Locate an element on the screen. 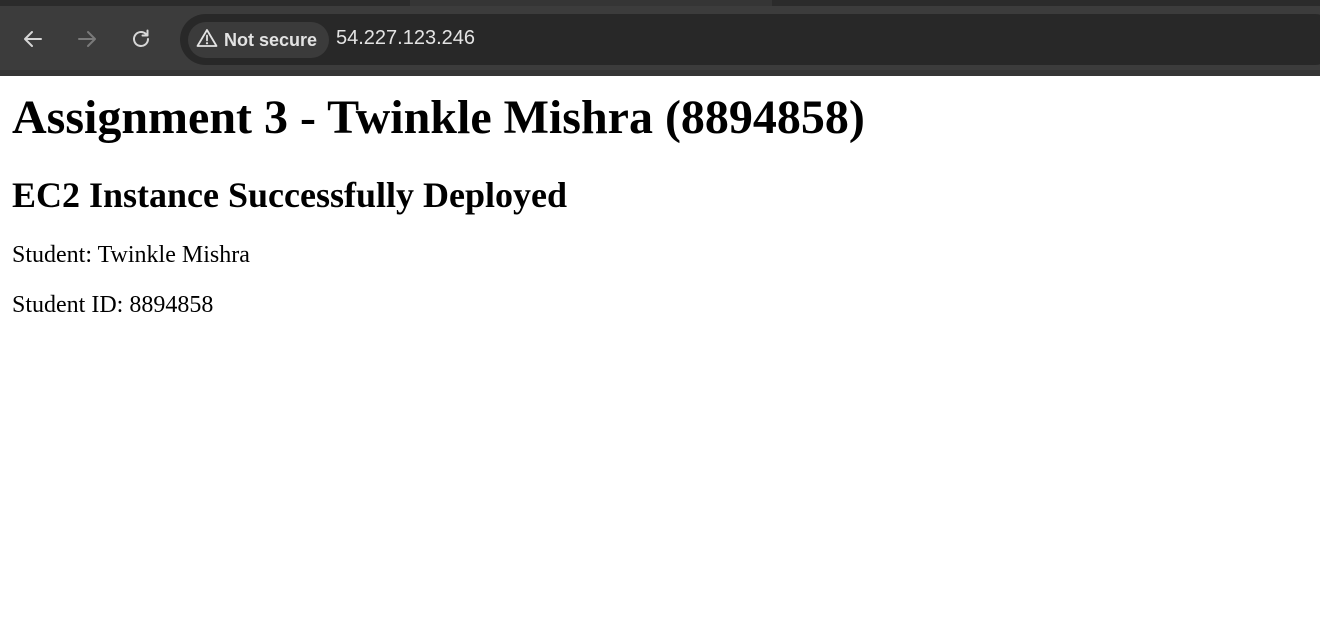 The height and width of the screenshot is (622, 1320). back-button is located at coordinates (33, 39).